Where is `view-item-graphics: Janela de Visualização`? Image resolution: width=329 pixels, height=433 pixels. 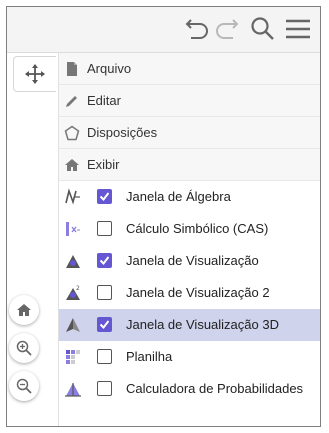
view-item-graphics: Janela de Visualização is located at coordinates (189, 261).